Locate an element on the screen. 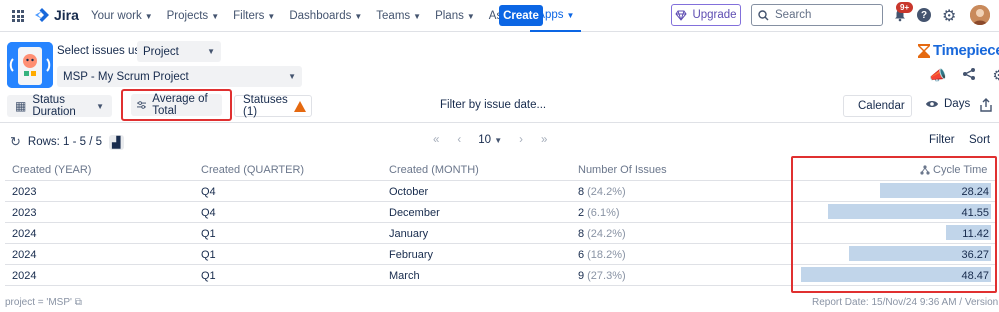 Image resolution: width=999 pixels, height=312 pixels. statuses-label: Statuses (1) is located at coordinates (265, 106).